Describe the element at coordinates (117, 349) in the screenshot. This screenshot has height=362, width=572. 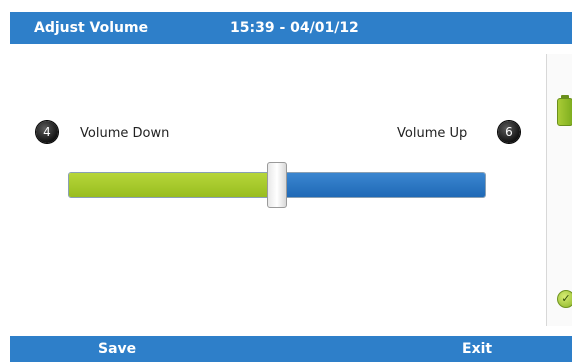
I see `save-softkey: Save` at that location.